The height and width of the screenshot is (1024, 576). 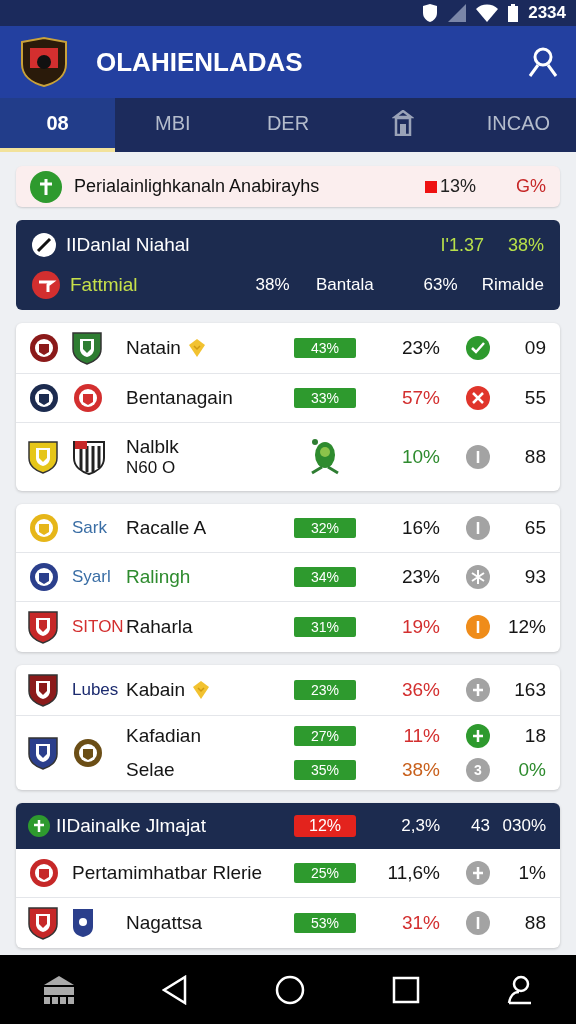 I want to click on battery-icon, so click(x=513, y=13).